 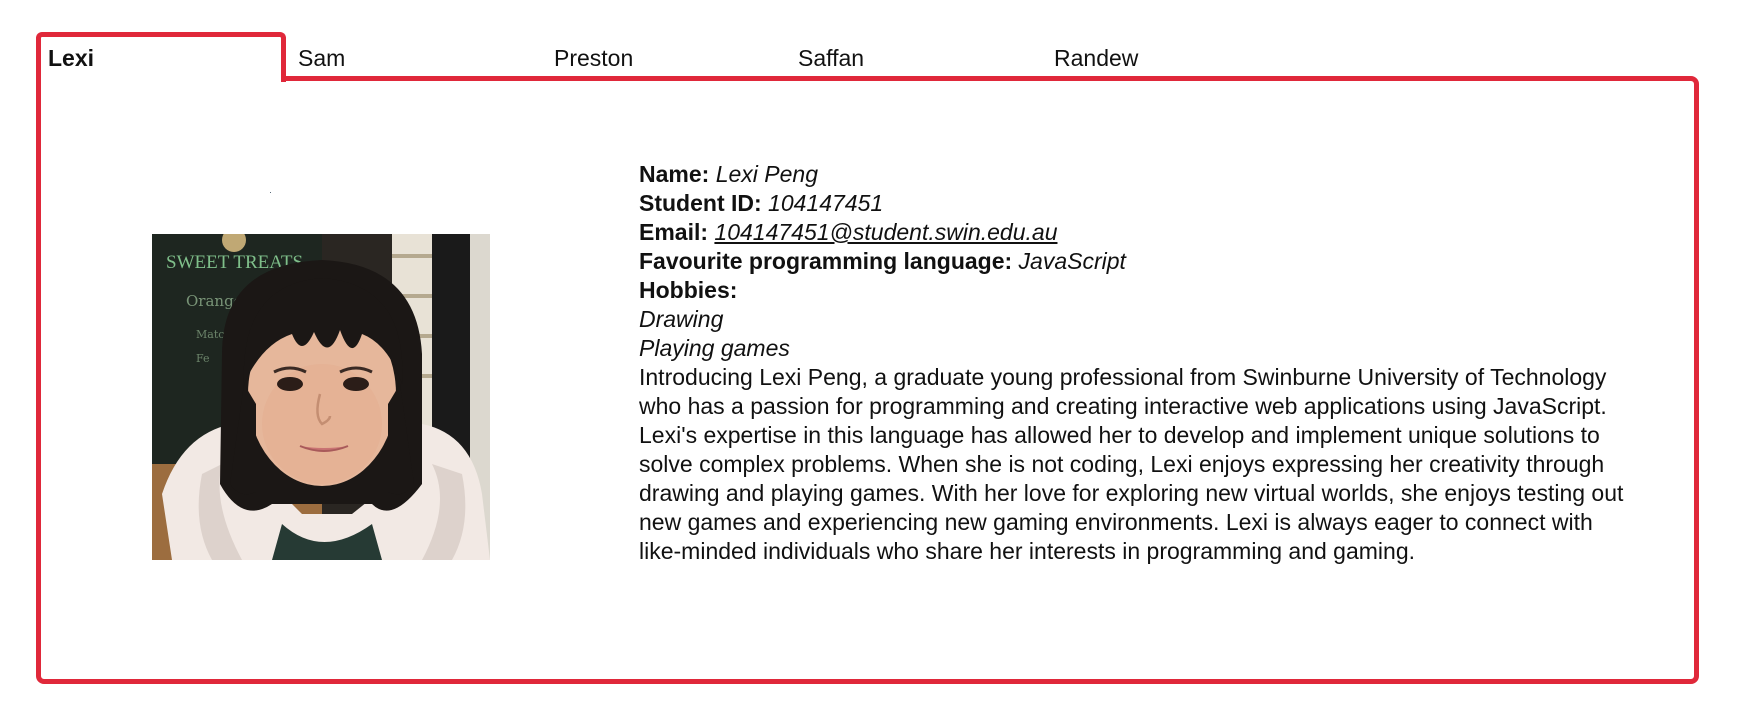 I want to click on language-value: JavaScript, so click(x=1072, y=261).